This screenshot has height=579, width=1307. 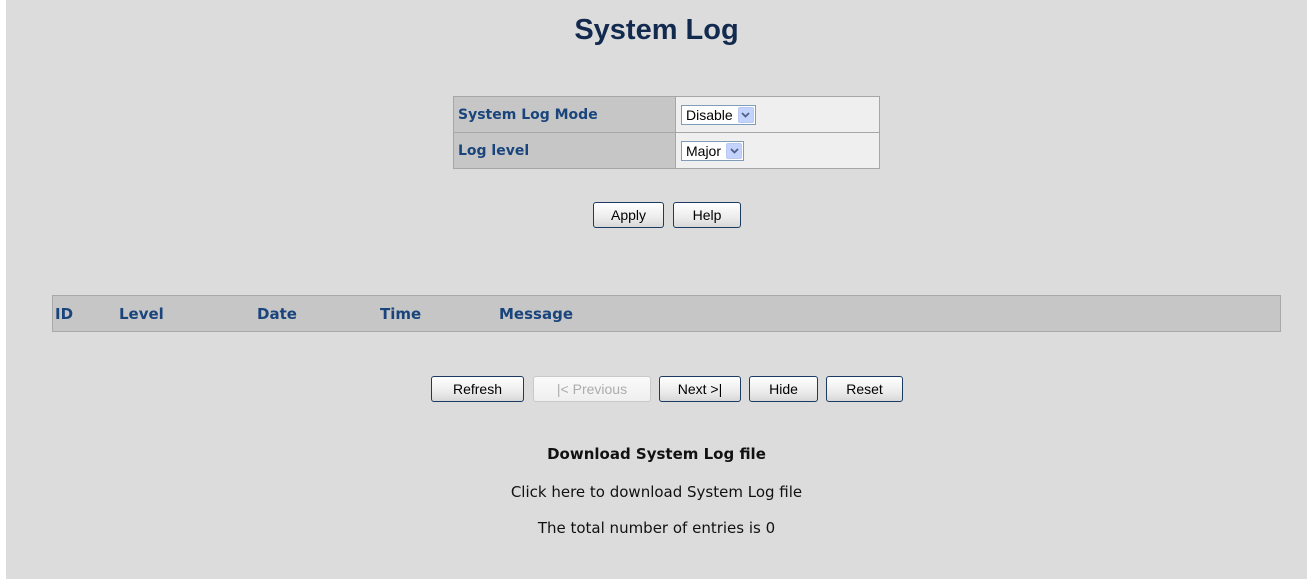 I want to click on system-log-mode-select: Disable, so click(x=718, y=114).